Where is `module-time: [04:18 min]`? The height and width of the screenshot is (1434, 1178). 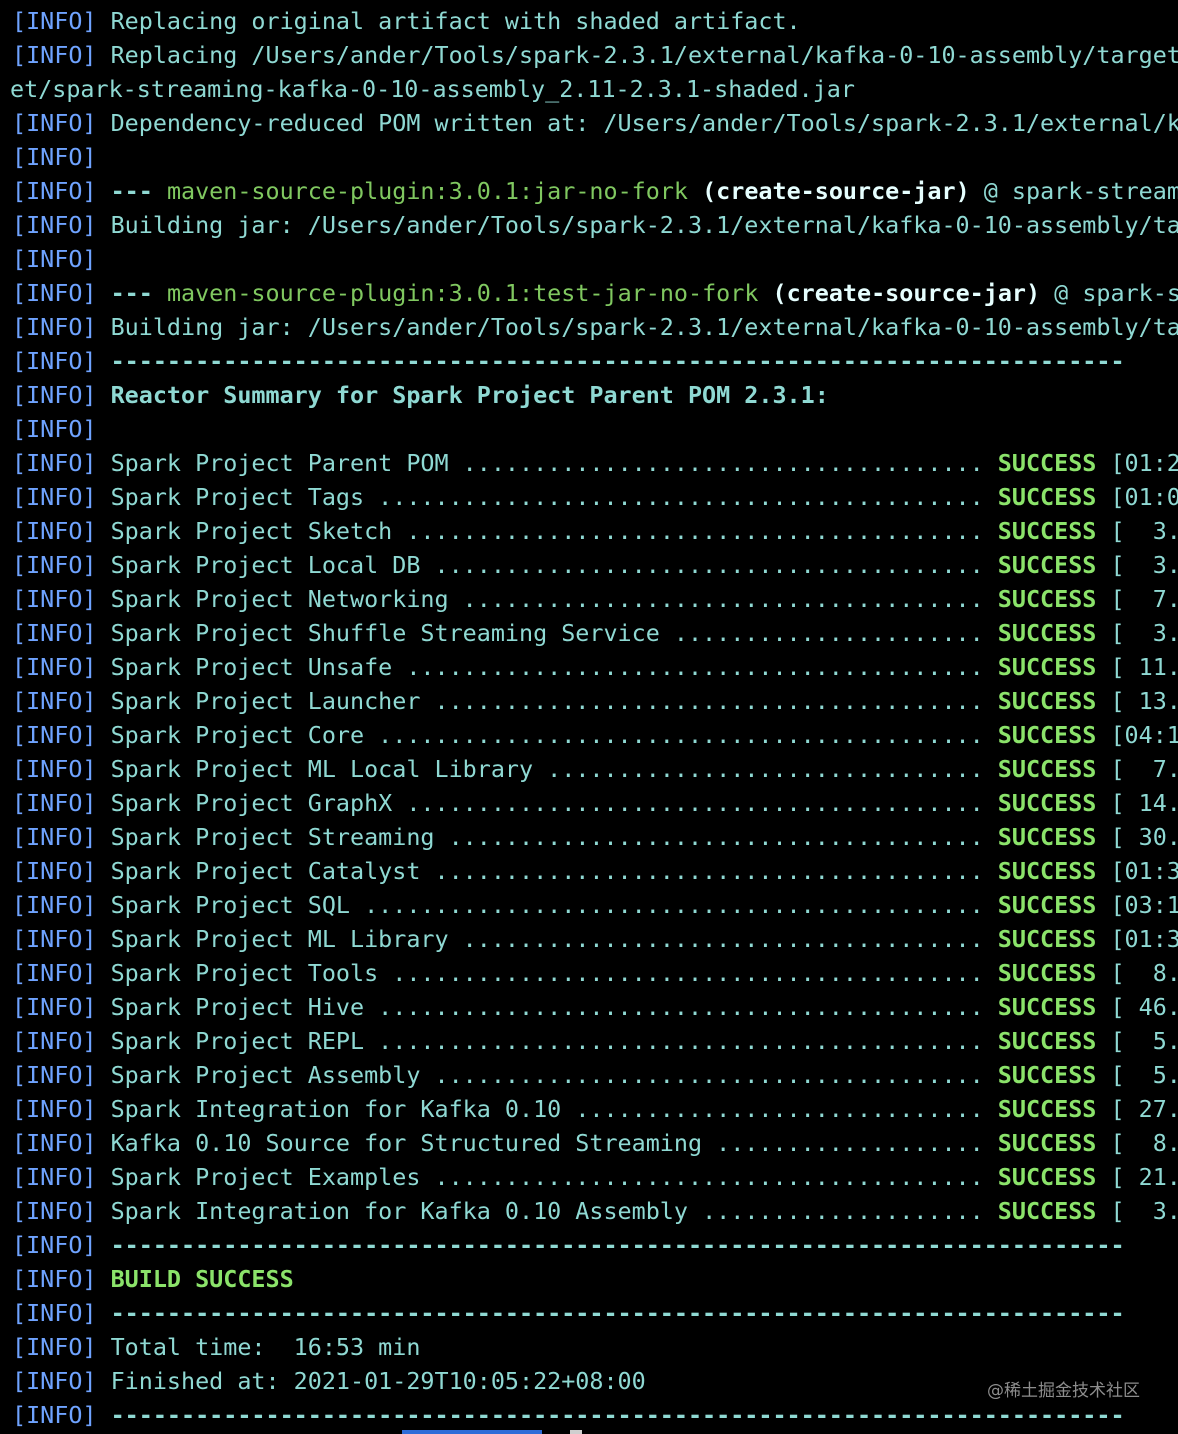 module-time: [04:18 min] is located at coordinates (1144, 735).